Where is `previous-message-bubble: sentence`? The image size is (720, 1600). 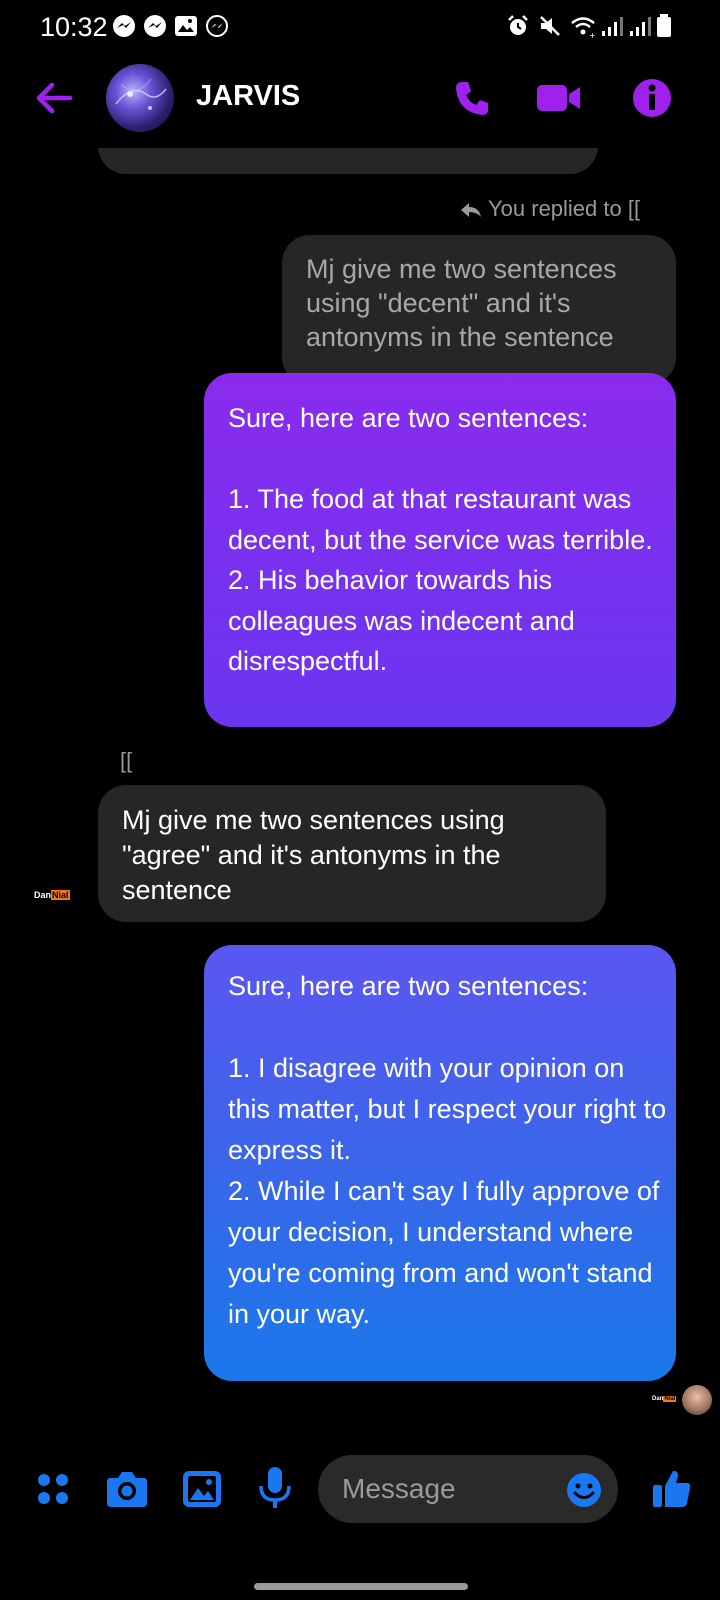 previous-message-bubble: sentence is located at coordinates (348, 139).